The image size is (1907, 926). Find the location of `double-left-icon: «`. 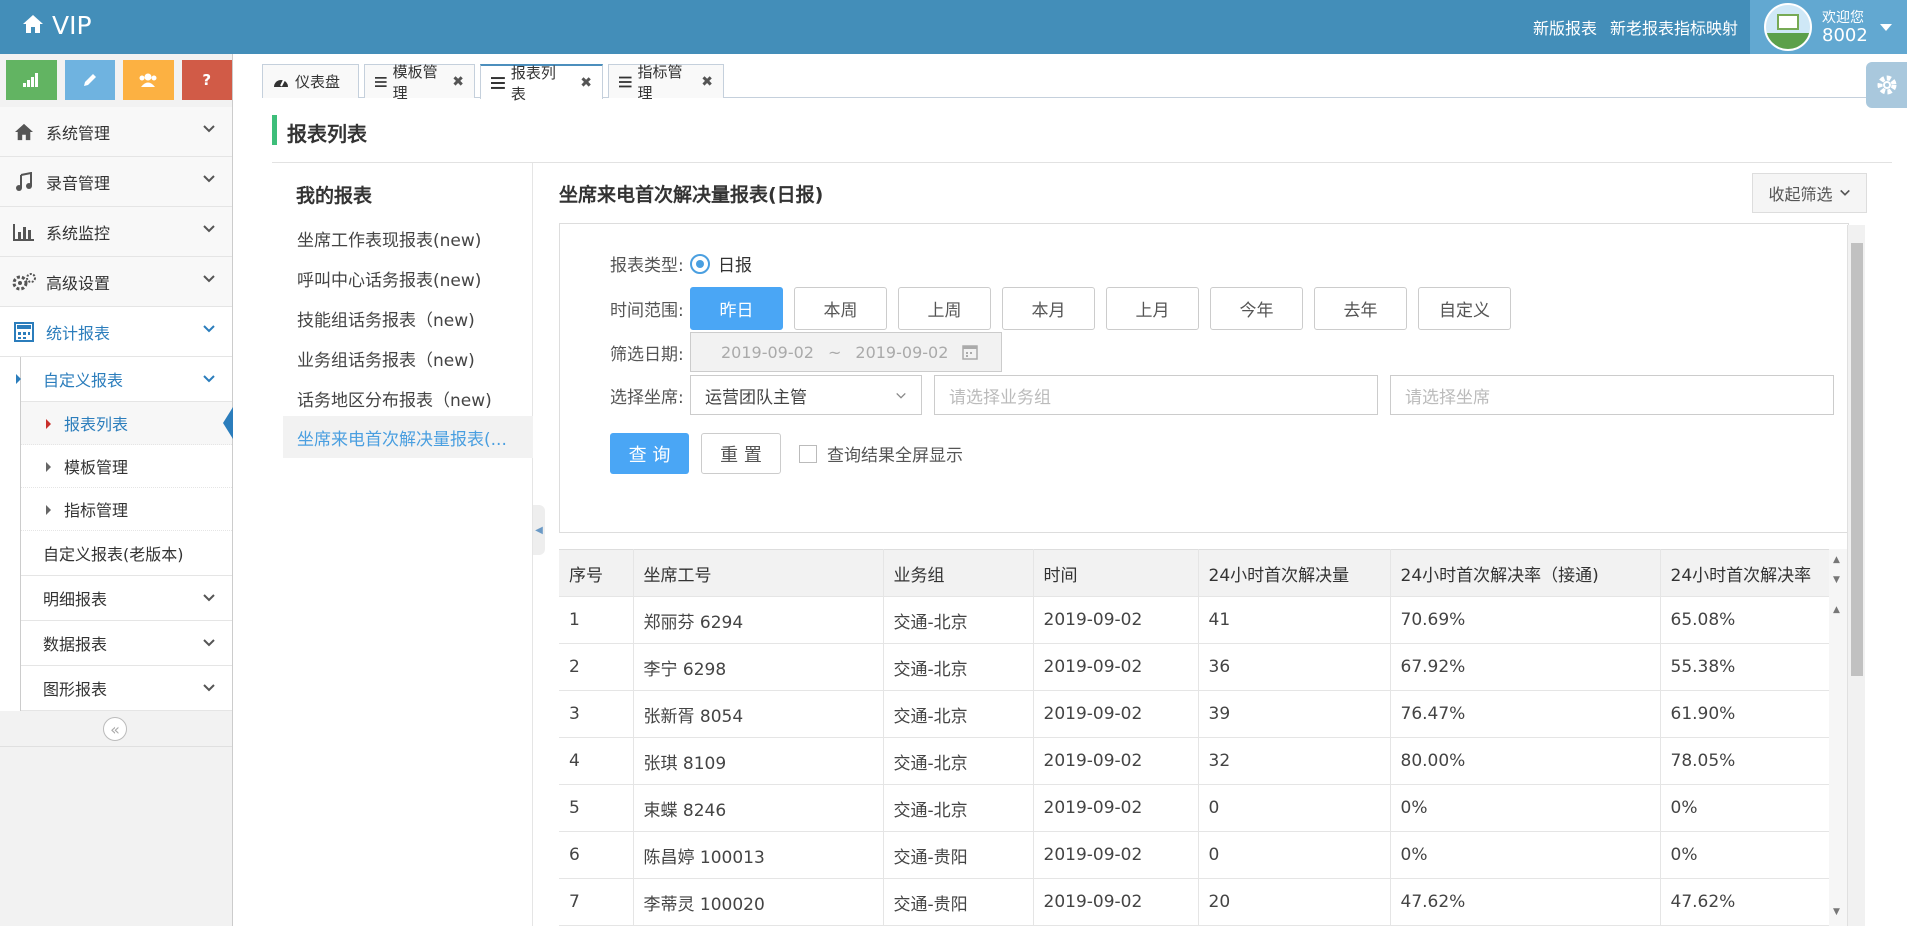

double-left-icon: « is located at coordinates (115, 729).